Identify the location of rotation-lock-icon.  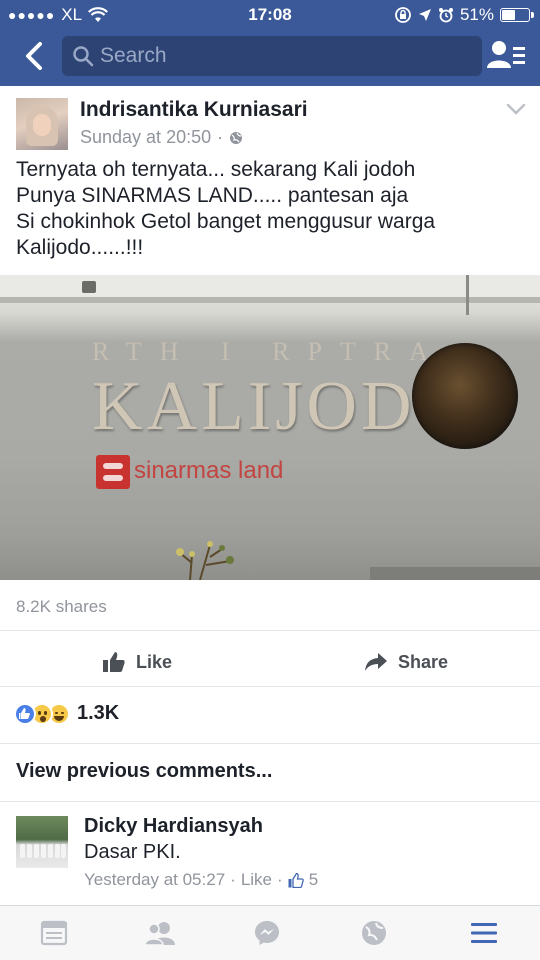
(403, 15).